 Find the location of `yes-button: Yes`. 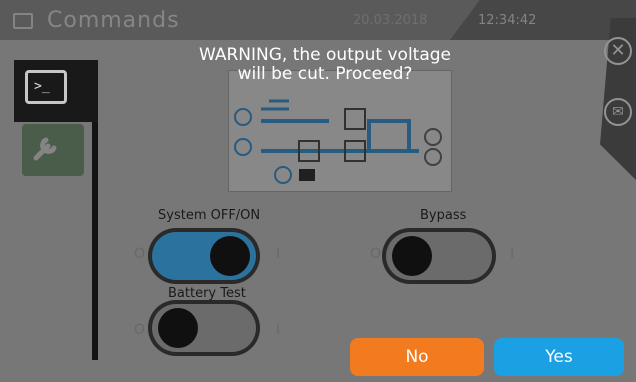

yes-button: Yes is located at coordinates (559, 357).